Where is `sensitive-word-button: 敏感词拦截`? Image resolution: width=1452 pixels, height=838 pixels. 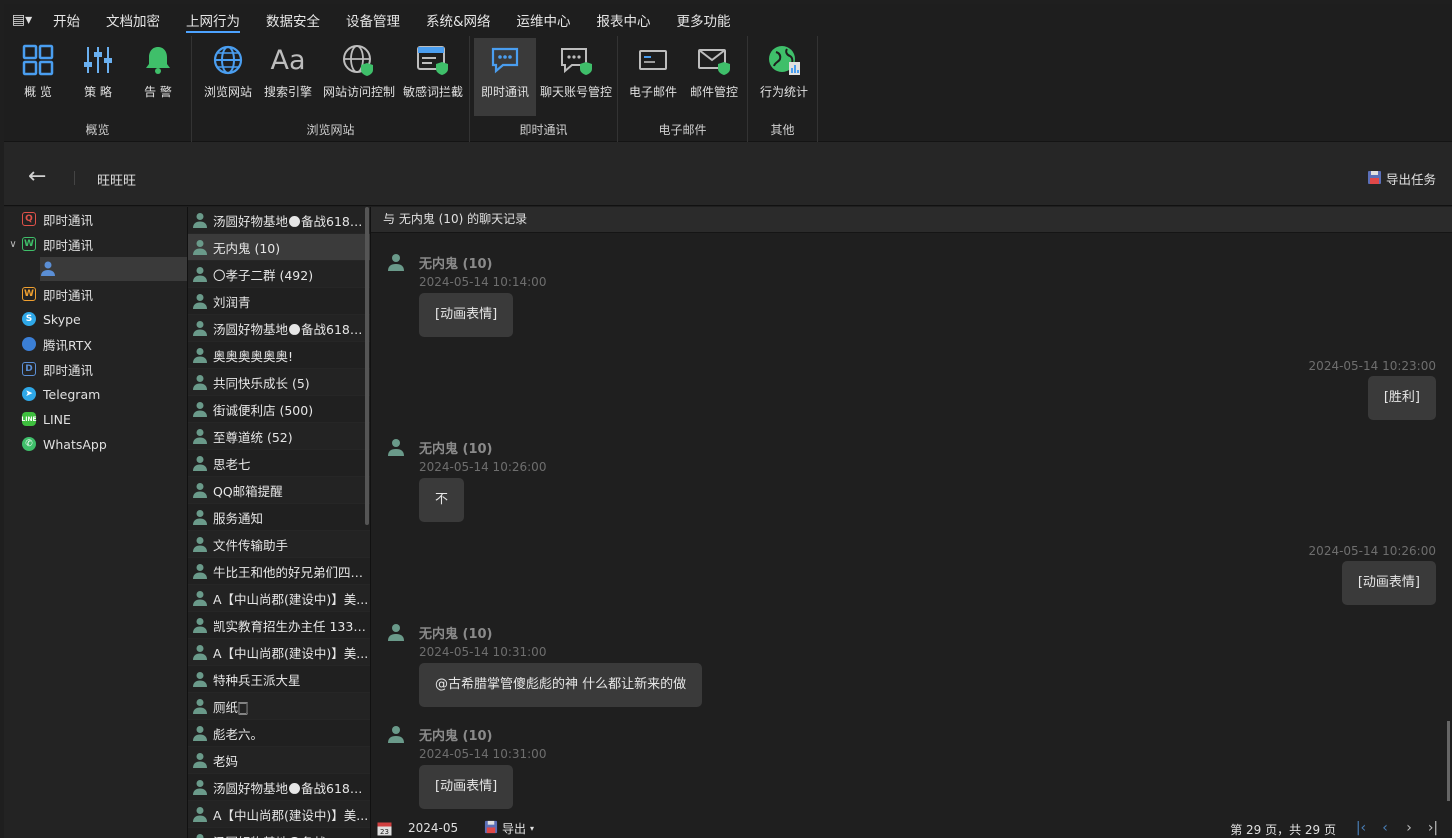
sensitive-word-button: 敏感词拦截 is located at coordinates (433, 76).